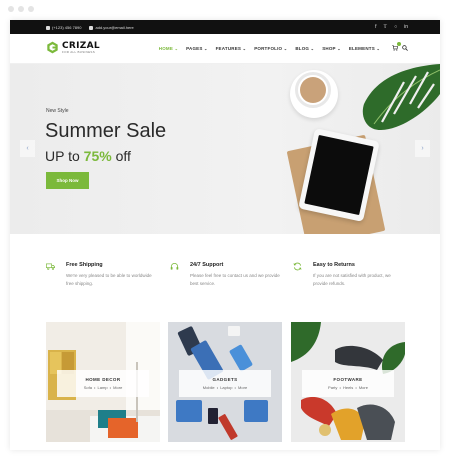  I want to click on category-card-home-decor: HOME DECOR Sofa • Lamp • More, so click(103, 382).